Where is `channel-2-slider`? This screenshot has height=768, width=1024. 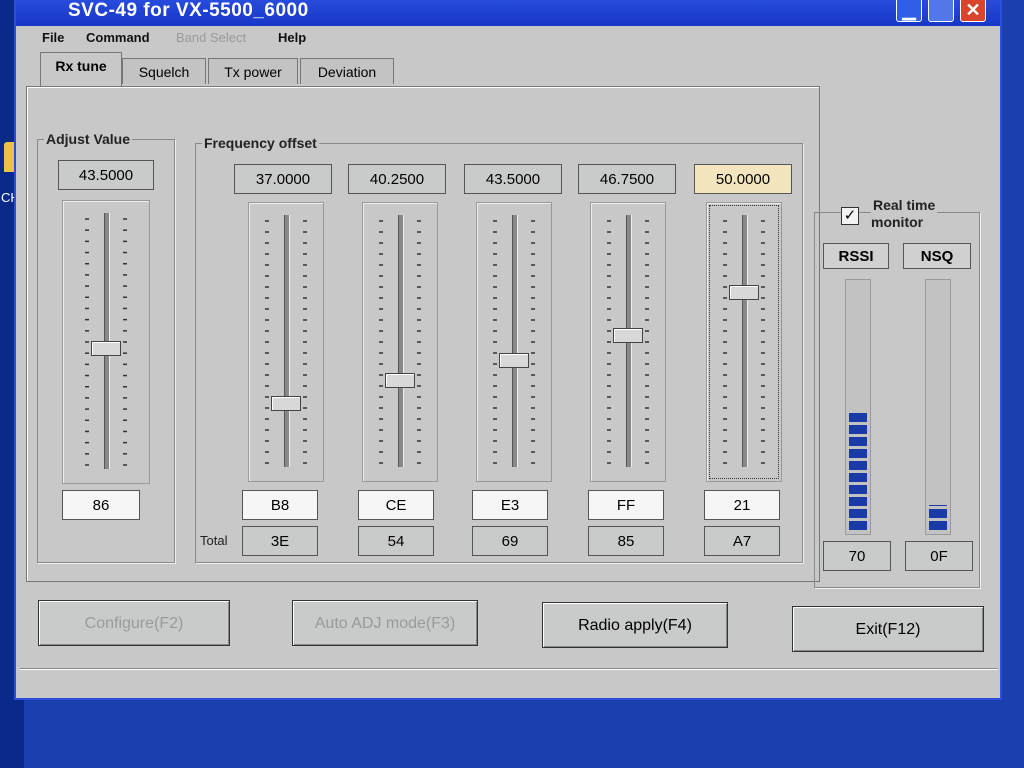 channel-2-slider is located at coordinates (400, 342).